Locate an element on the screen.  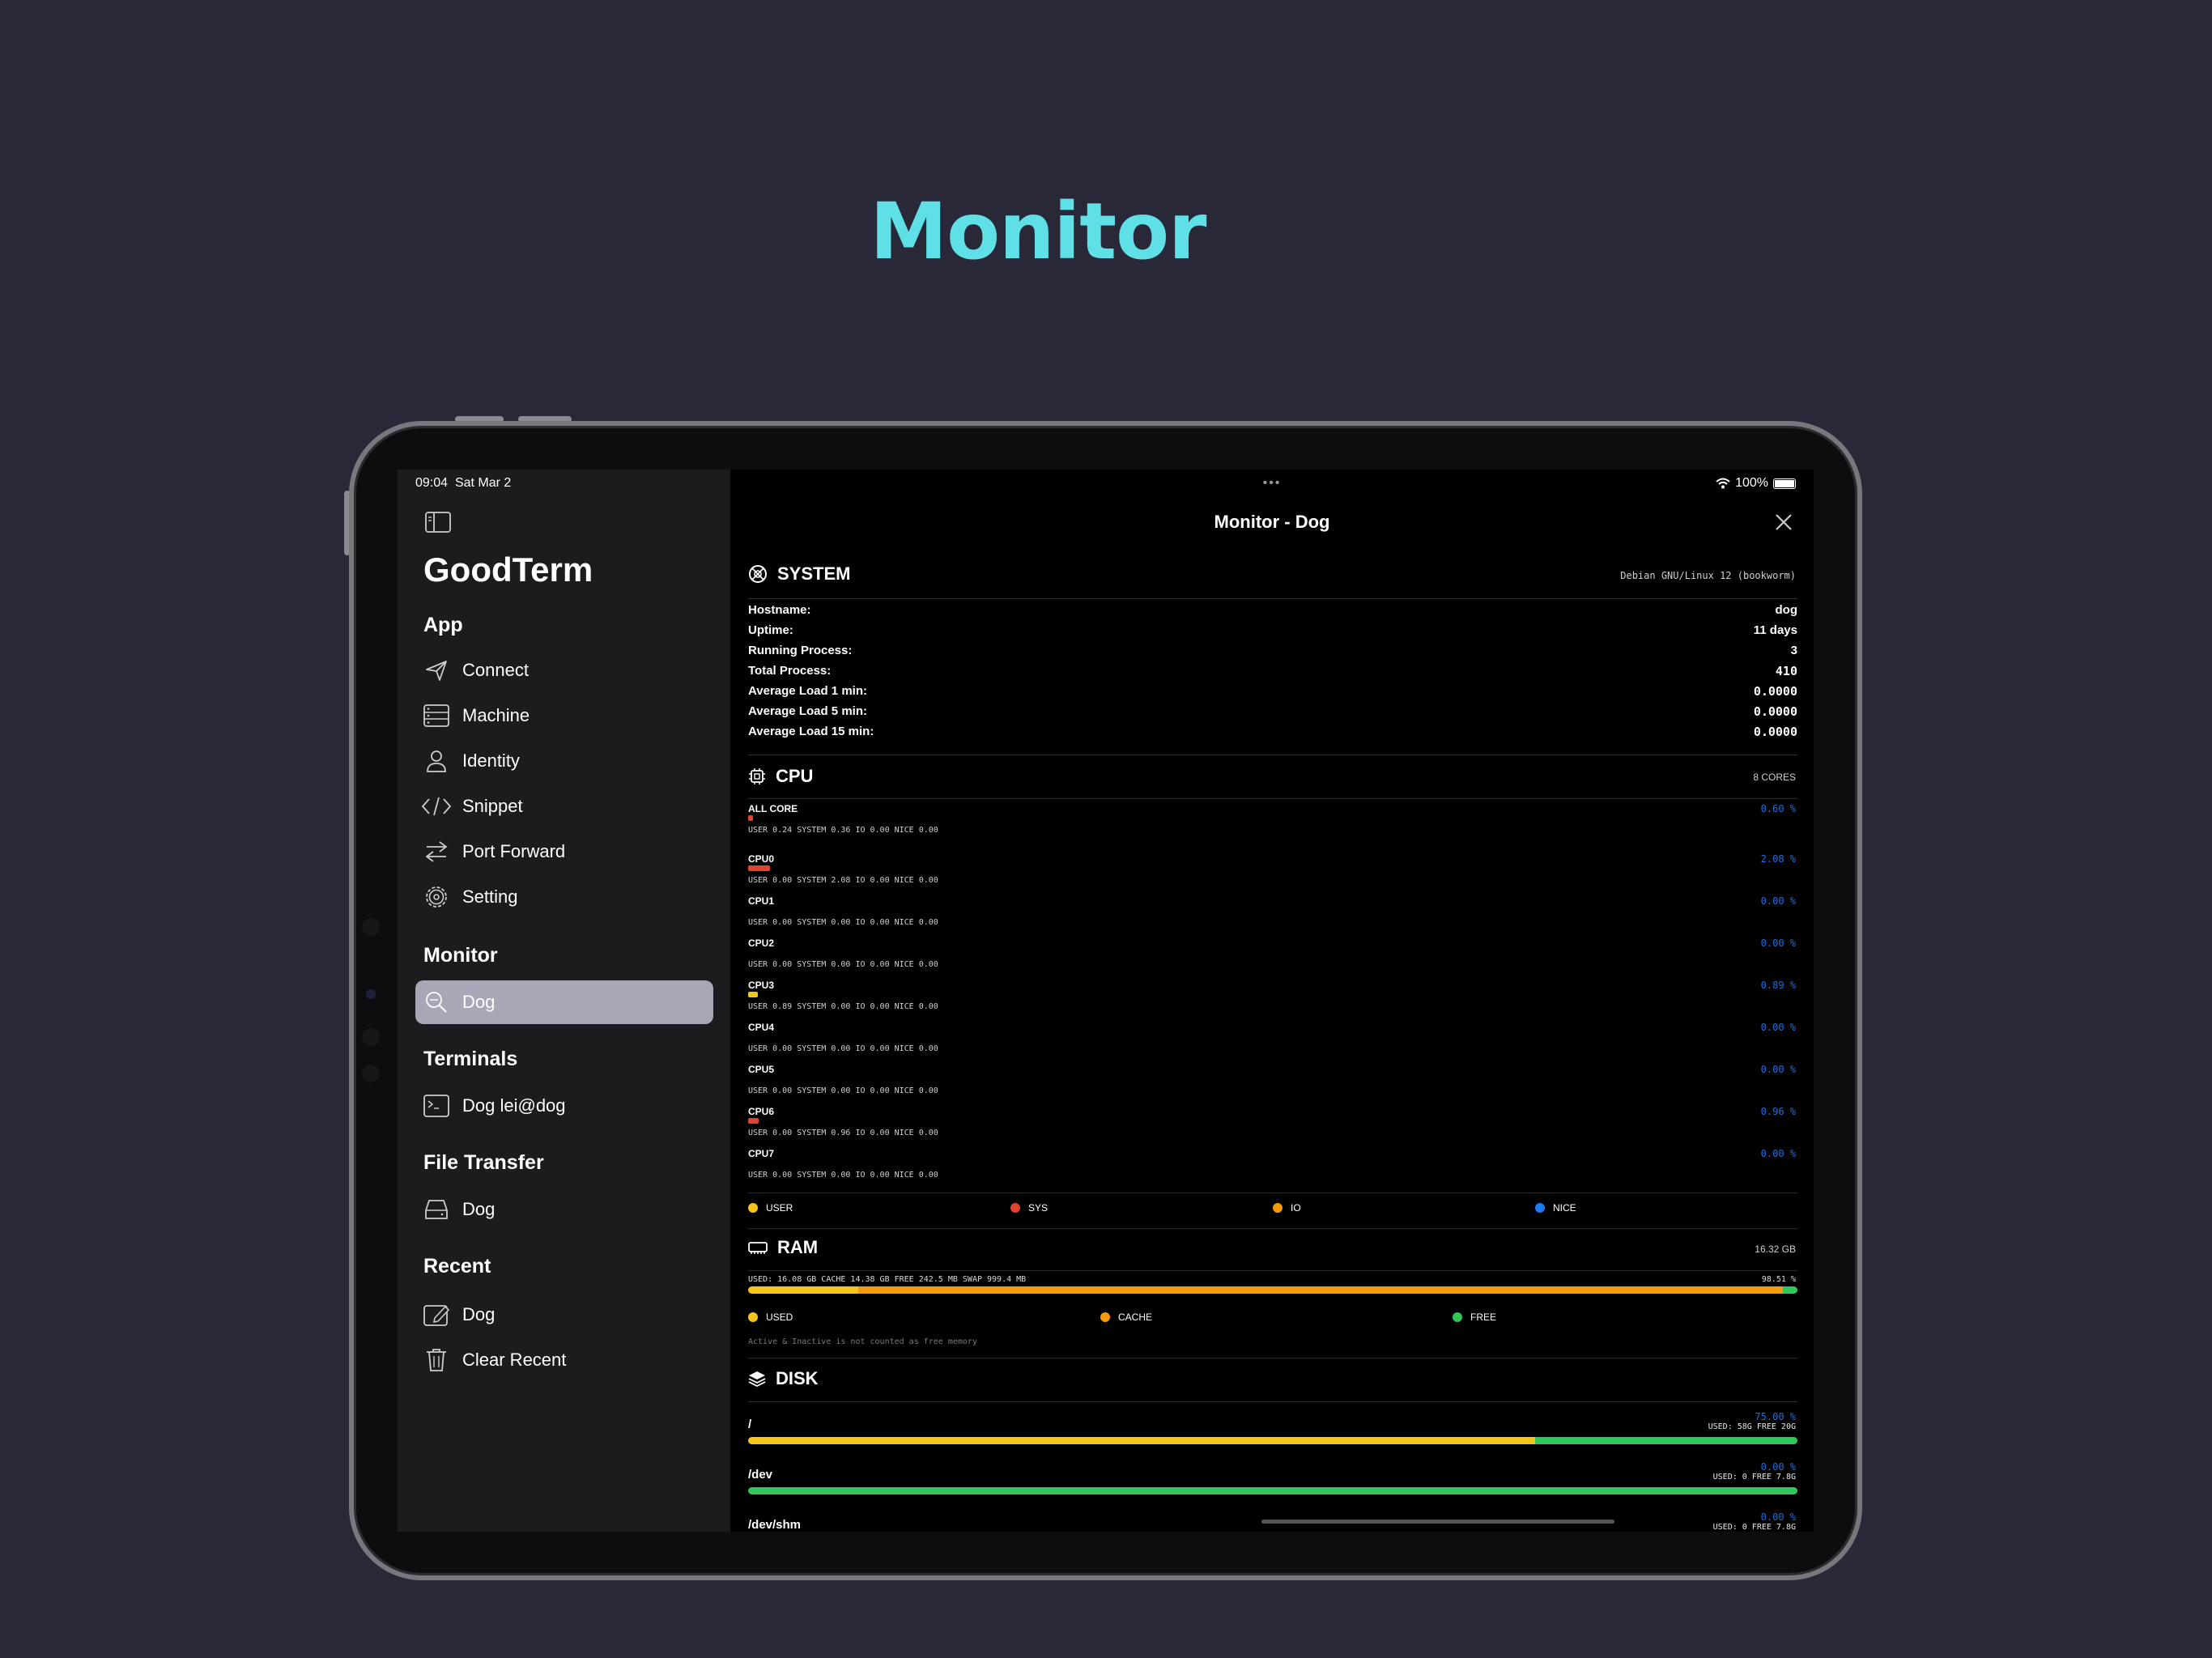
sidebar-item-setting: Setting is located at coordinates (564, 897).